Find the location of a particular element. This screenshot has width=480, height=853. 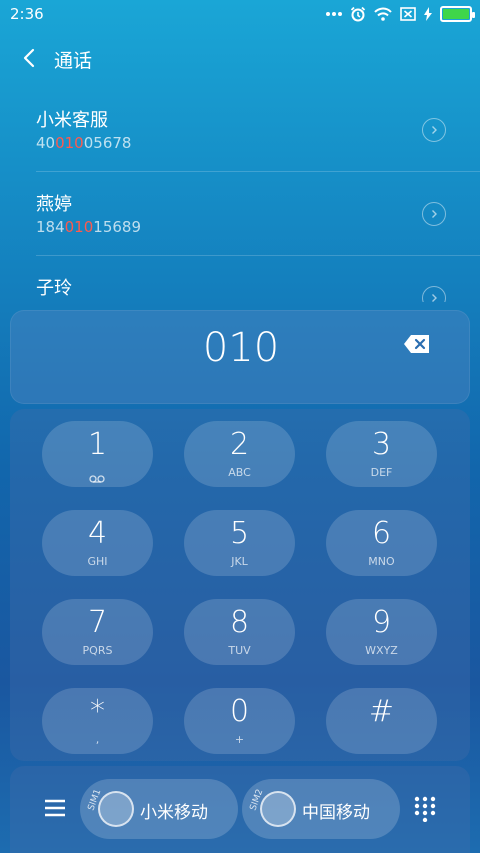

key-1: 1 is located at coordinates (97, 454).